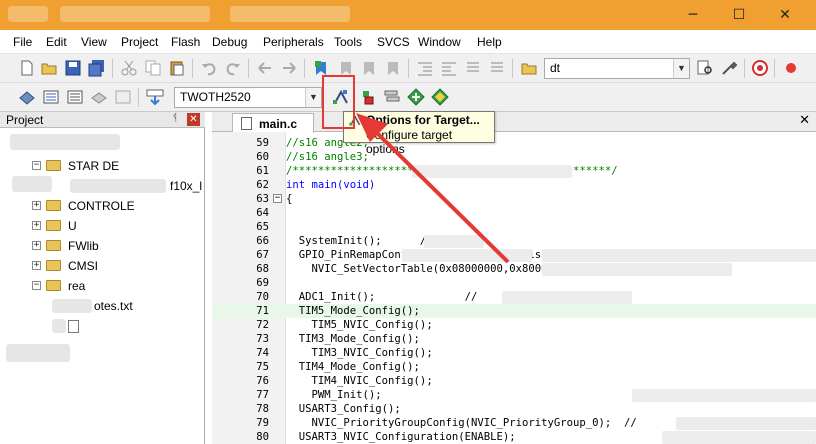 The height and width of the screenshot is (444, 816). What do you see at coordinates (304, 68) in the screenshot?
I see `toolbar-separator` at bounding box center [304, 68].